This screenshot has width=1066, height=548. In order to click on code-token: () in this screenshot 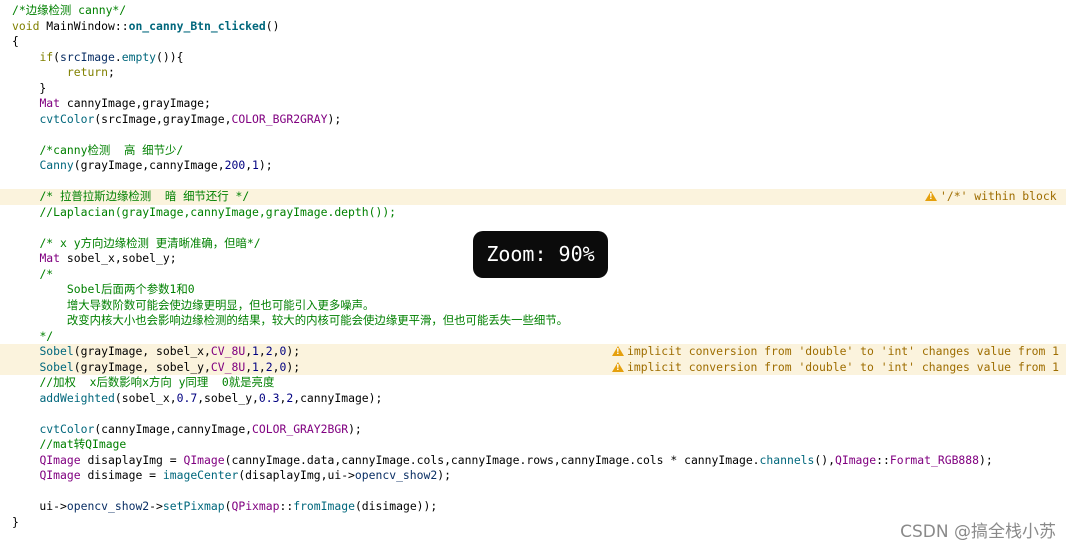, I will do `click(272, 25)`.